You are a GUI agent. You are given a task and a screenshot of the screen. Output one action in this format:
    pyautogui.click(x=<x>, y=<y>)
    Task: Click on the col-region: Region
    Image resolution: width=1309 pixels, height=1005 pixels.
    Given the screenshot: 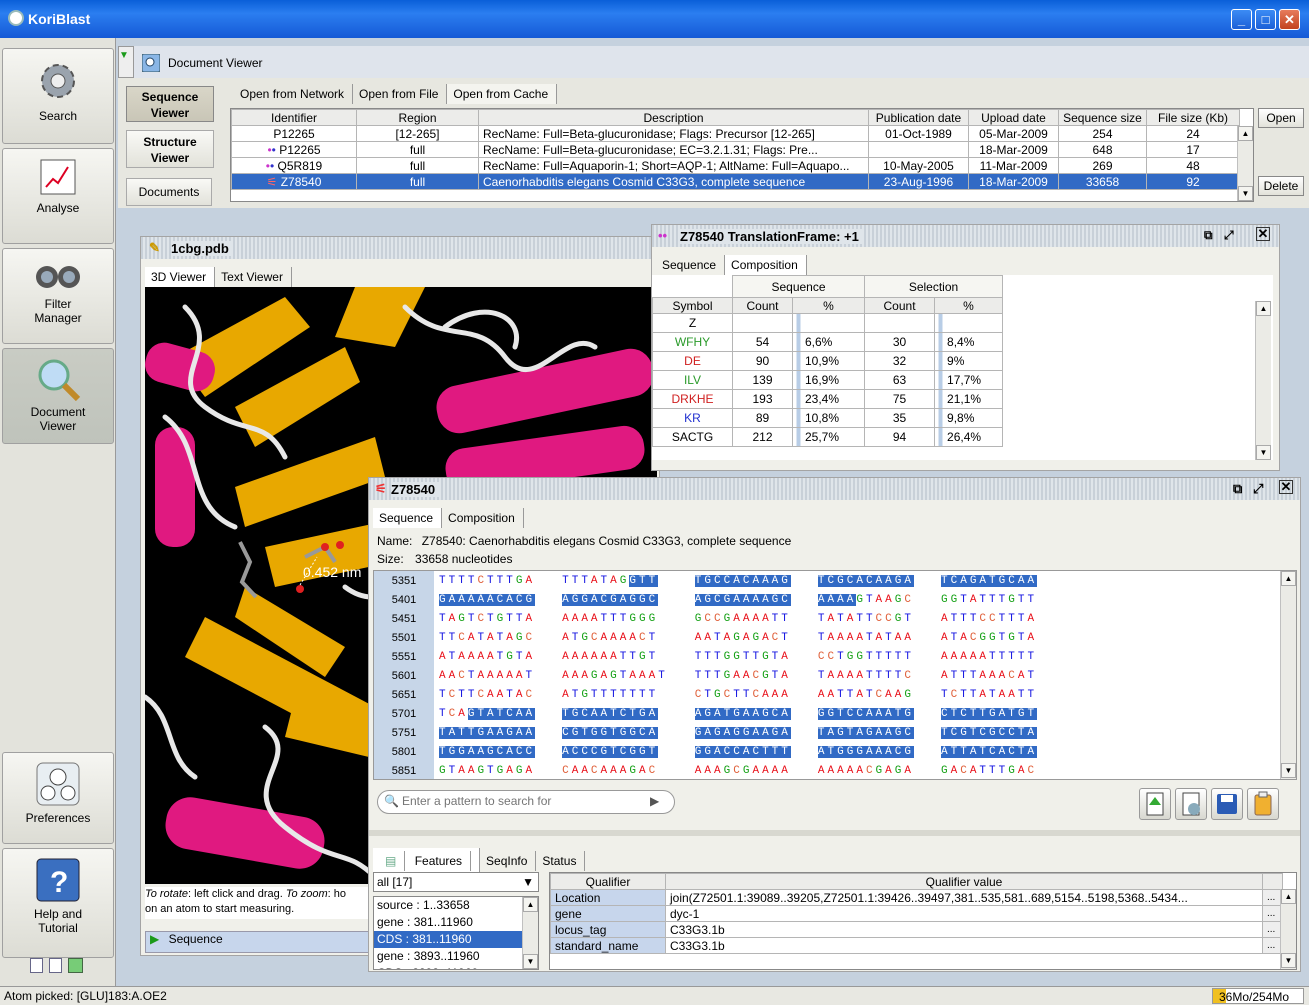 What is the action you would take?
    pyautogui.click(x=417, y=117)
    